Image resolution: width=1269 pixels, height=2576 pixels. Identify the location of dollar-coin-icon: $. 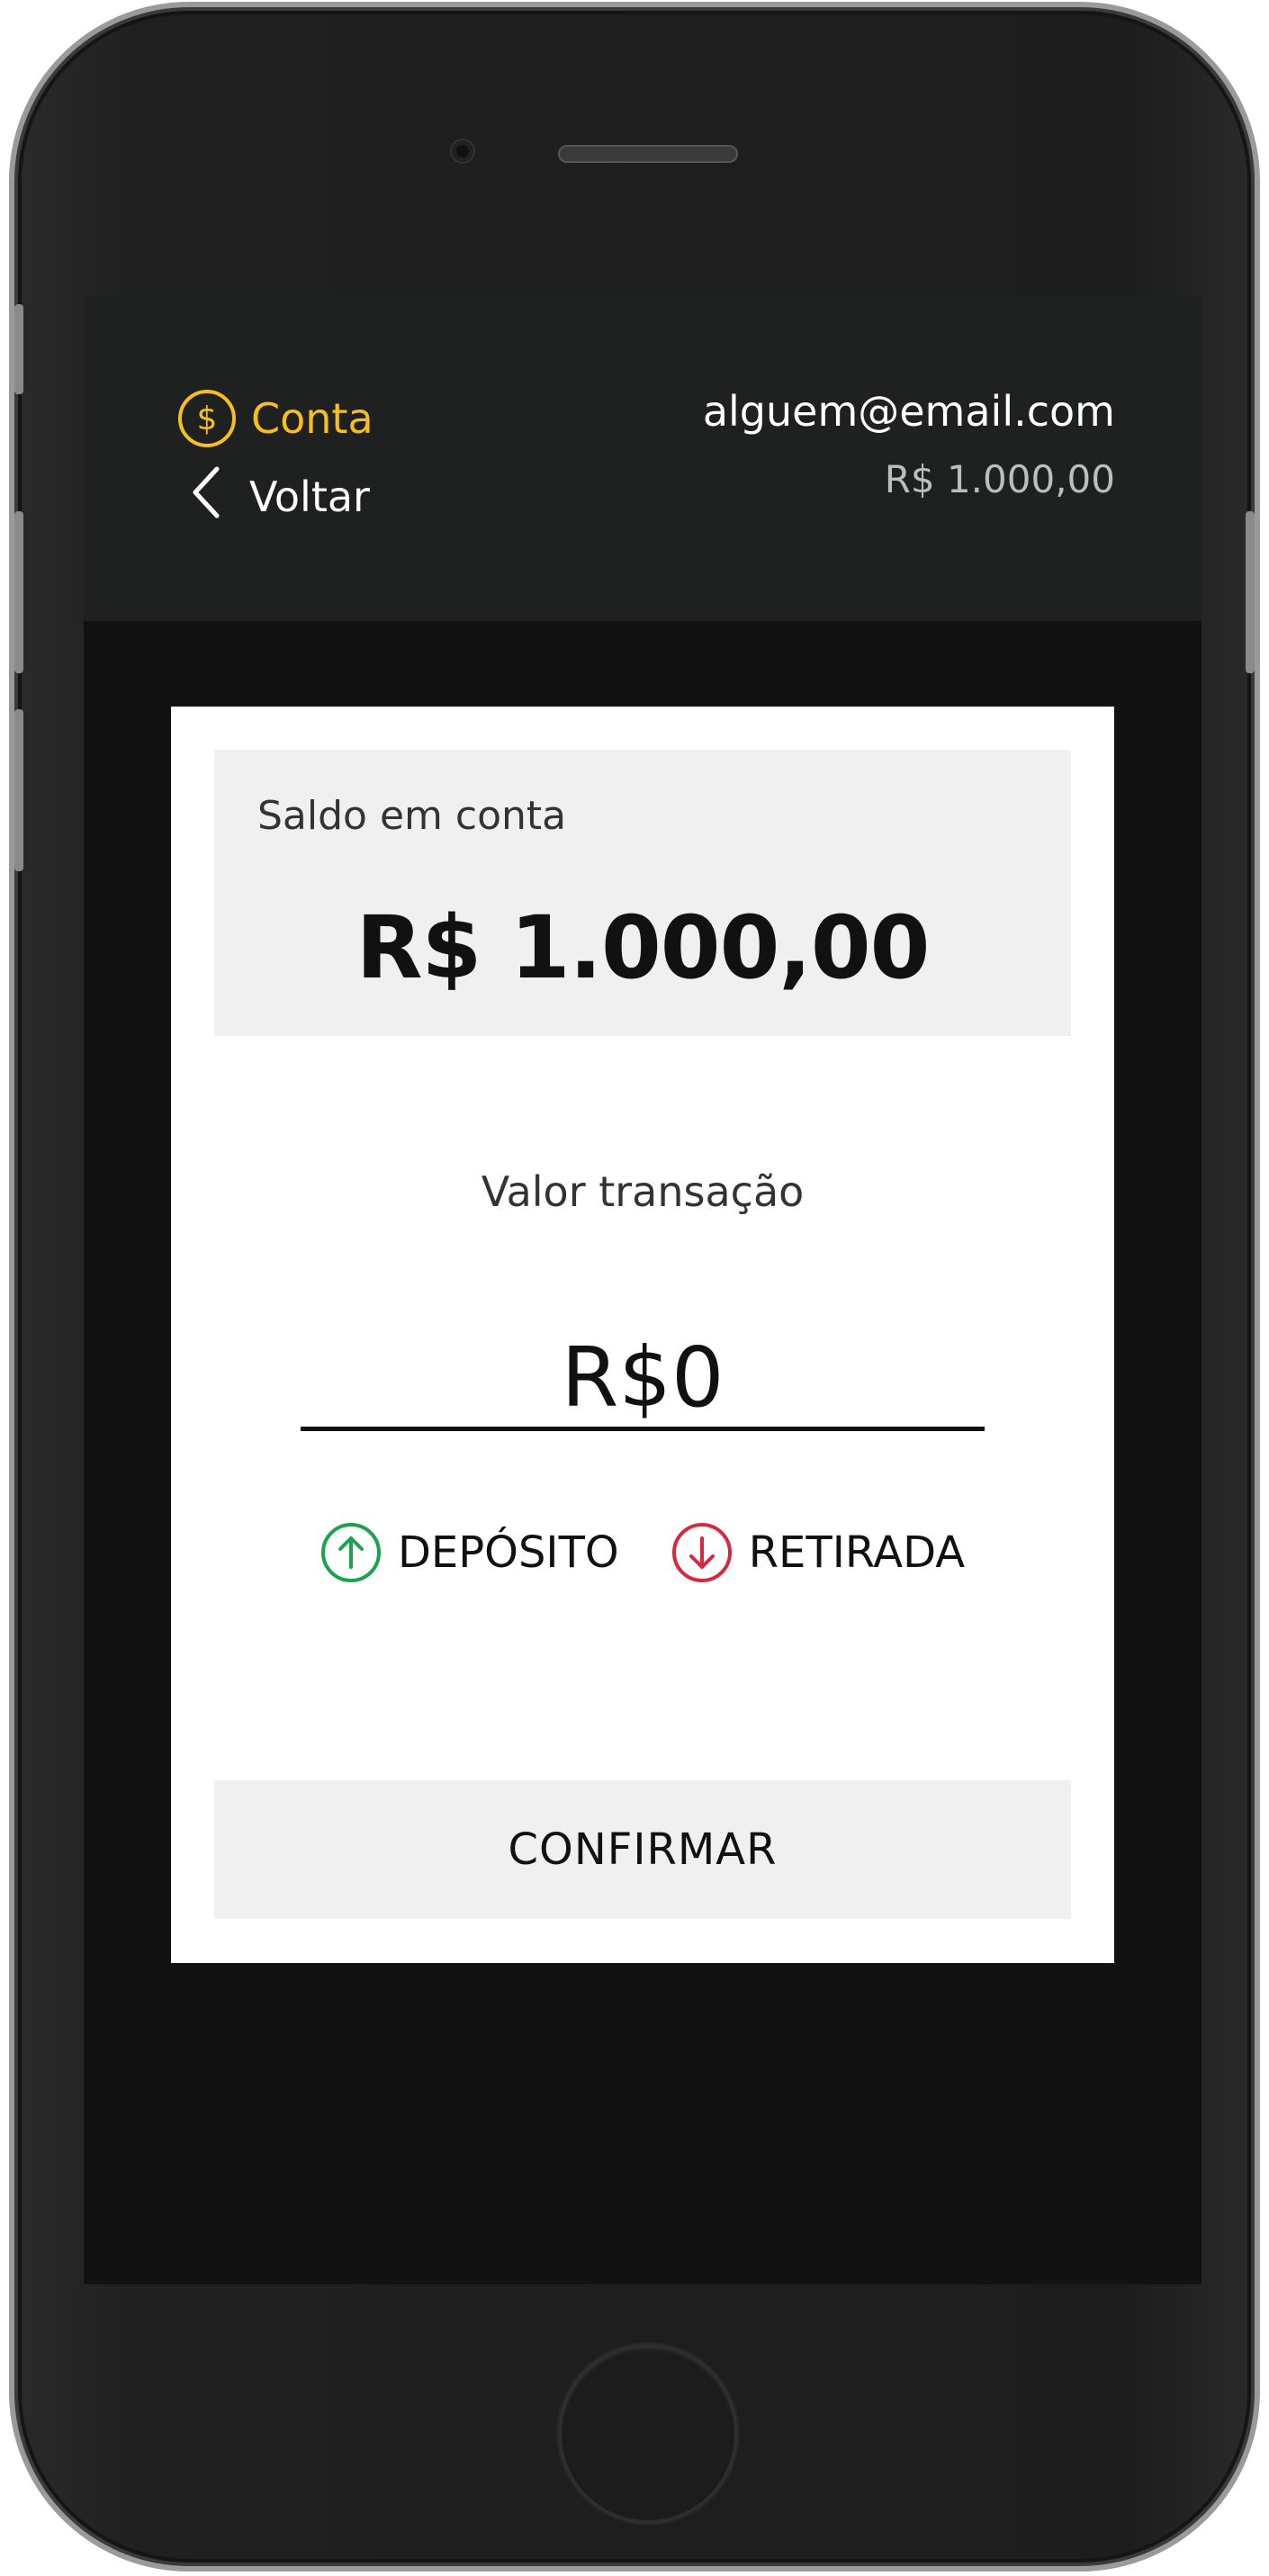
(207, 418).